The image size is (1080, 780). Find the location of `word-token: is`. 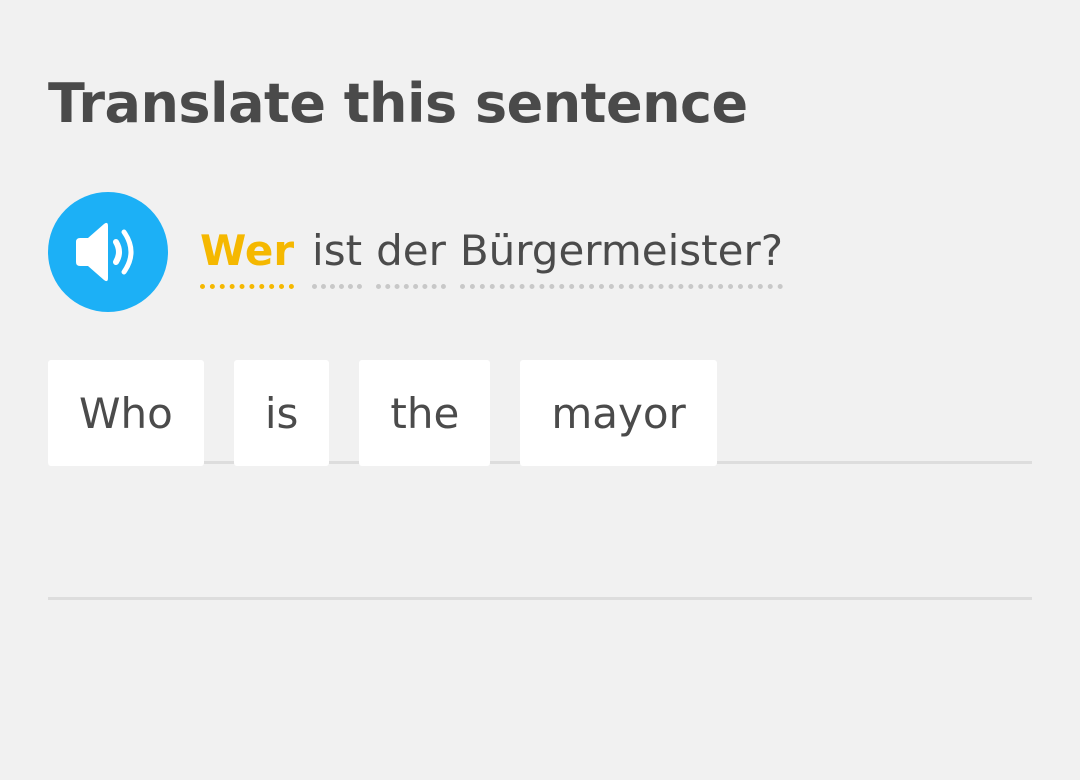

word-token: is is located at coordinates (281, 413).